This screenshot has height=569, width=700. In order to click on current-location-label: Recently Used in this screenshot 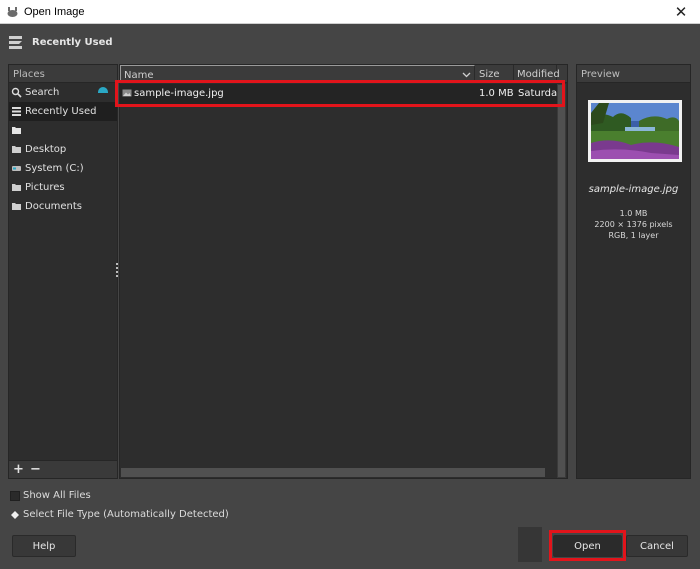, I will do `click(72, 42)`.